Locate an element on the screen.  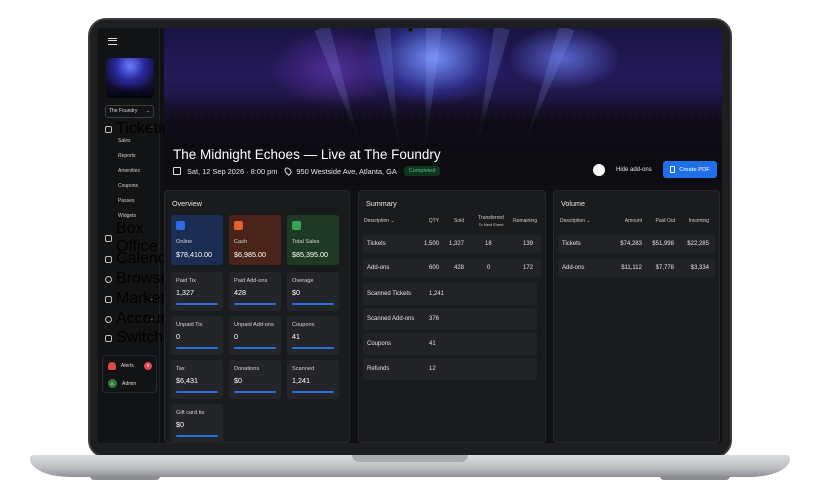
tile-scanned: Scanned 1,241 is located at coordinates (313, 379).